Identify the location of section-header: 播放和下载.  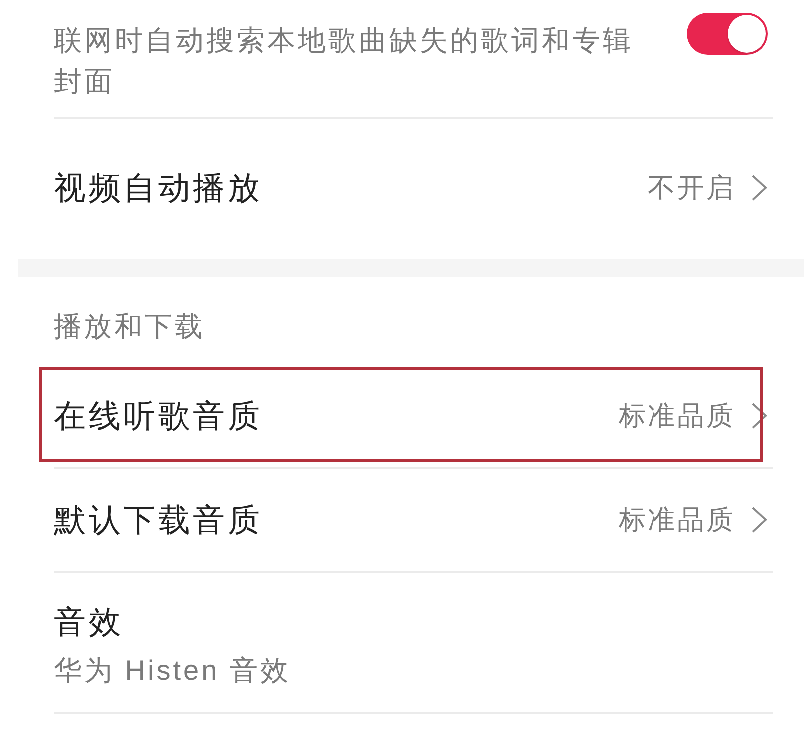
(130, 327).